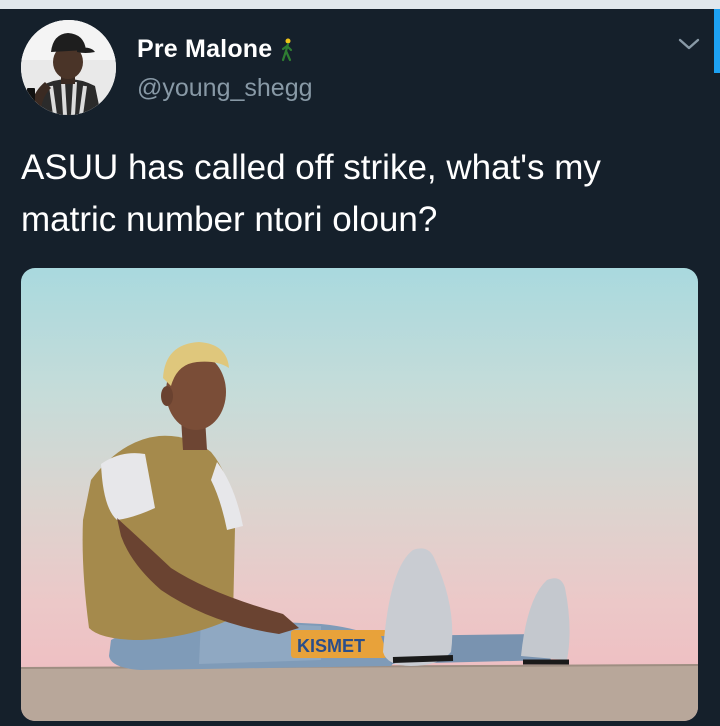 Image resolution: width=720 pixels, height=726 pixels. I want to click on avatar-image, so click(68, 67).